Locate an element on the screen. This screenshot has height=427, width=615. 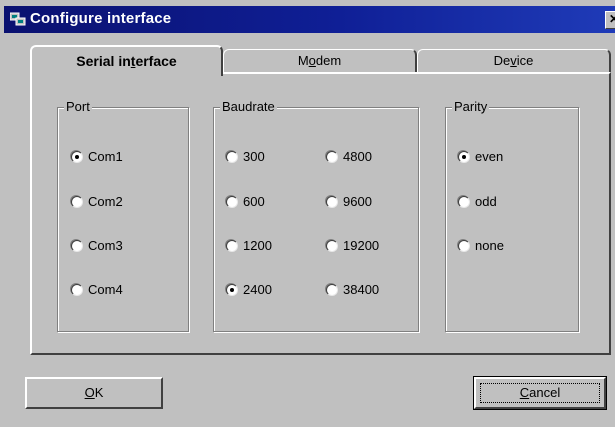
network-interface-icon is located at coordinates (18, 19).